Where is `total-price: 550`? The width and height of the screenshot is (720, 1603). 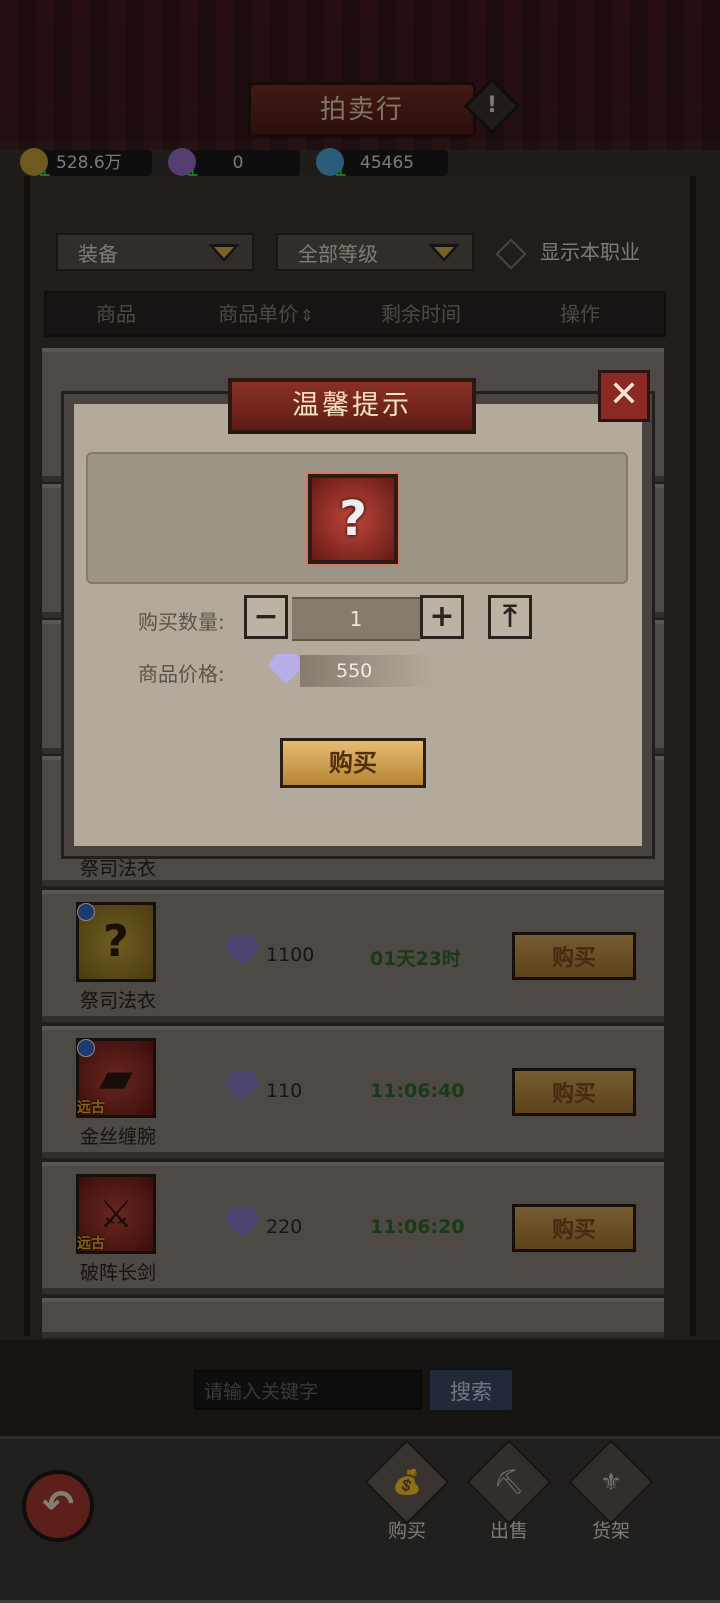
total-price: 550 is located at coordinates (367, 671).